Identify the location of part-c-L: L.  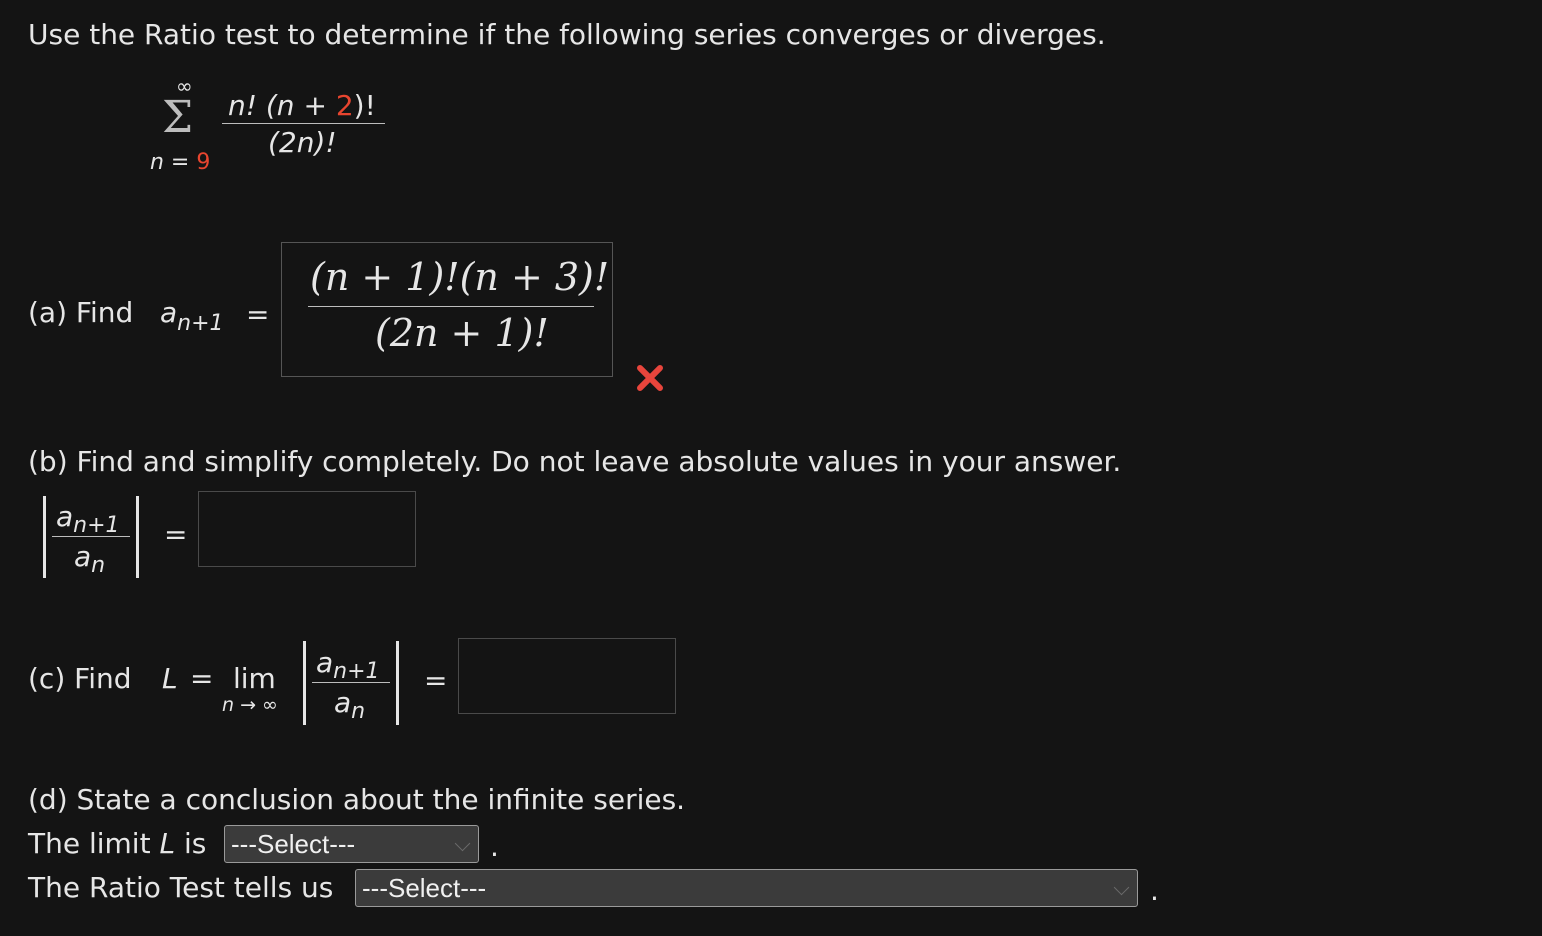
(170, 678).